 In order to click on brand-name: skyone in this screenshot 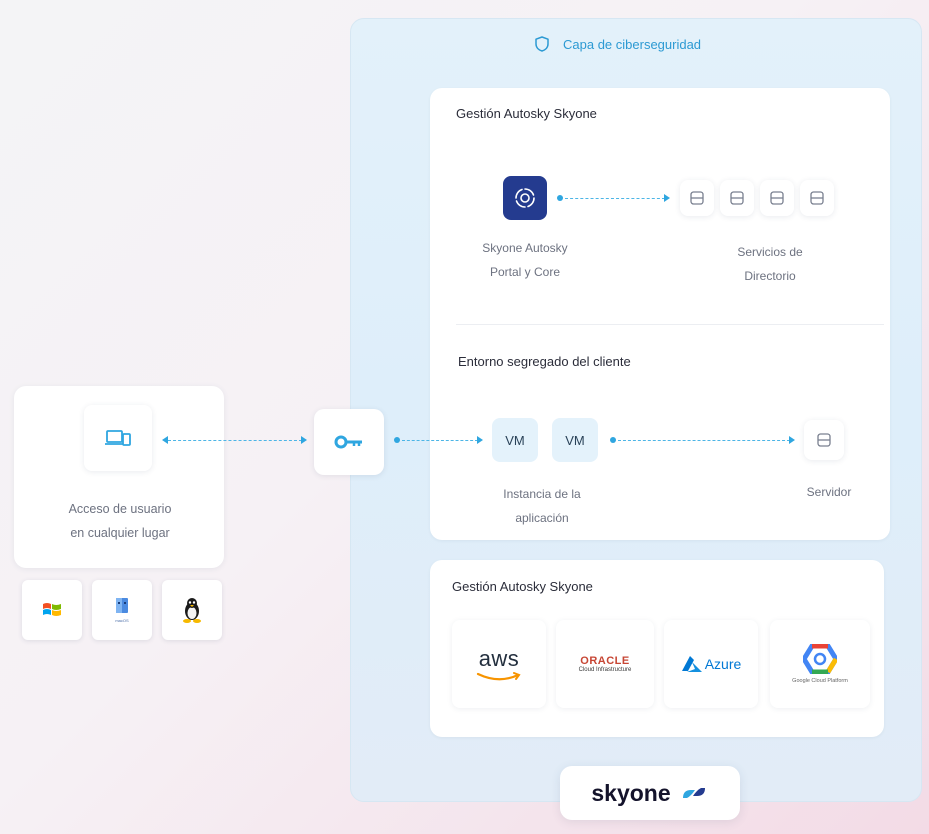, I will do `click(631, 792)`.